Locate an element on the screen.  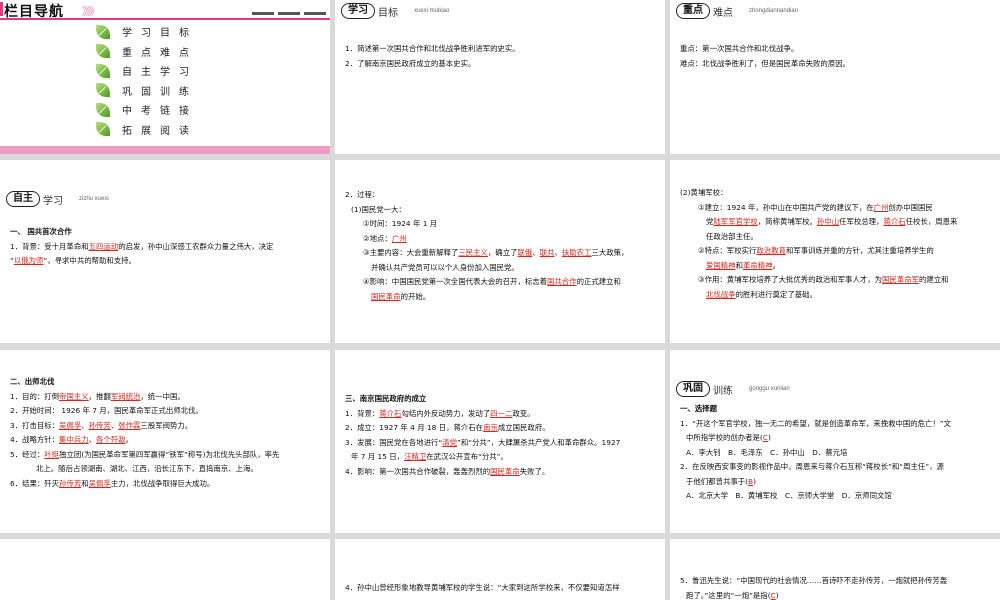
nav-item-label: 巩固训练 is located at coordinates (160, 92).